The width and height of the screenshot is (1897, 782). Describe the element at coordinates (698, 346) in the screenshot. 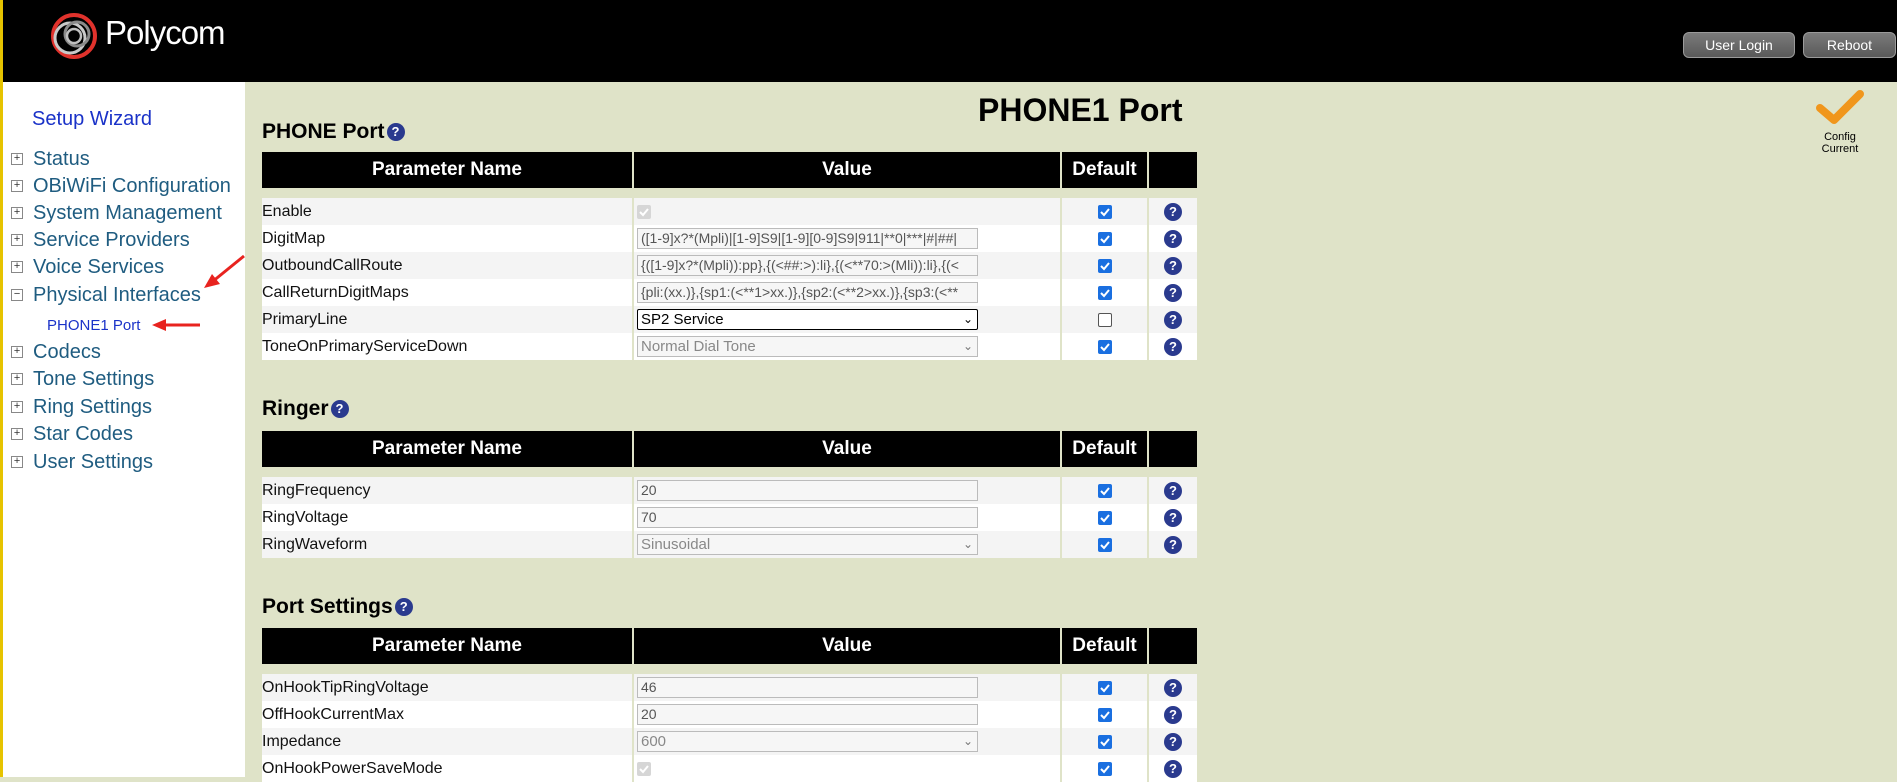

I see `select-value: Normal Dial Tone` at that location.